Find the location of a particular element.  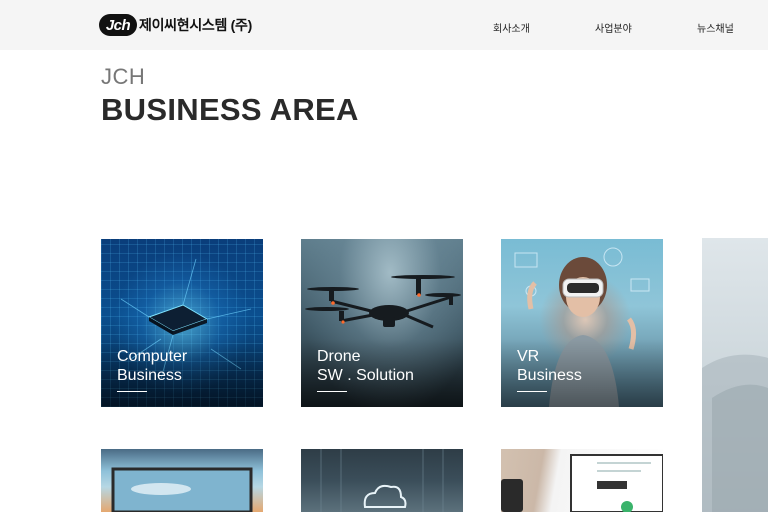

business-card-vr: VR Business is located at coordinates (582, 323).